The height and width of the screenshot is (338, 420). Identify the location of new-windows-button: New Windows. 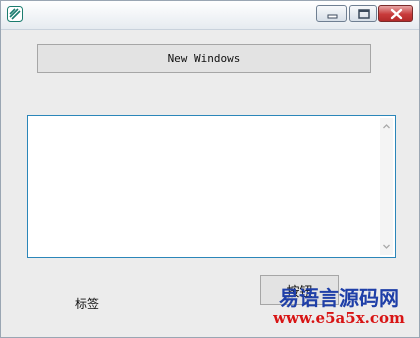
(204, 58).